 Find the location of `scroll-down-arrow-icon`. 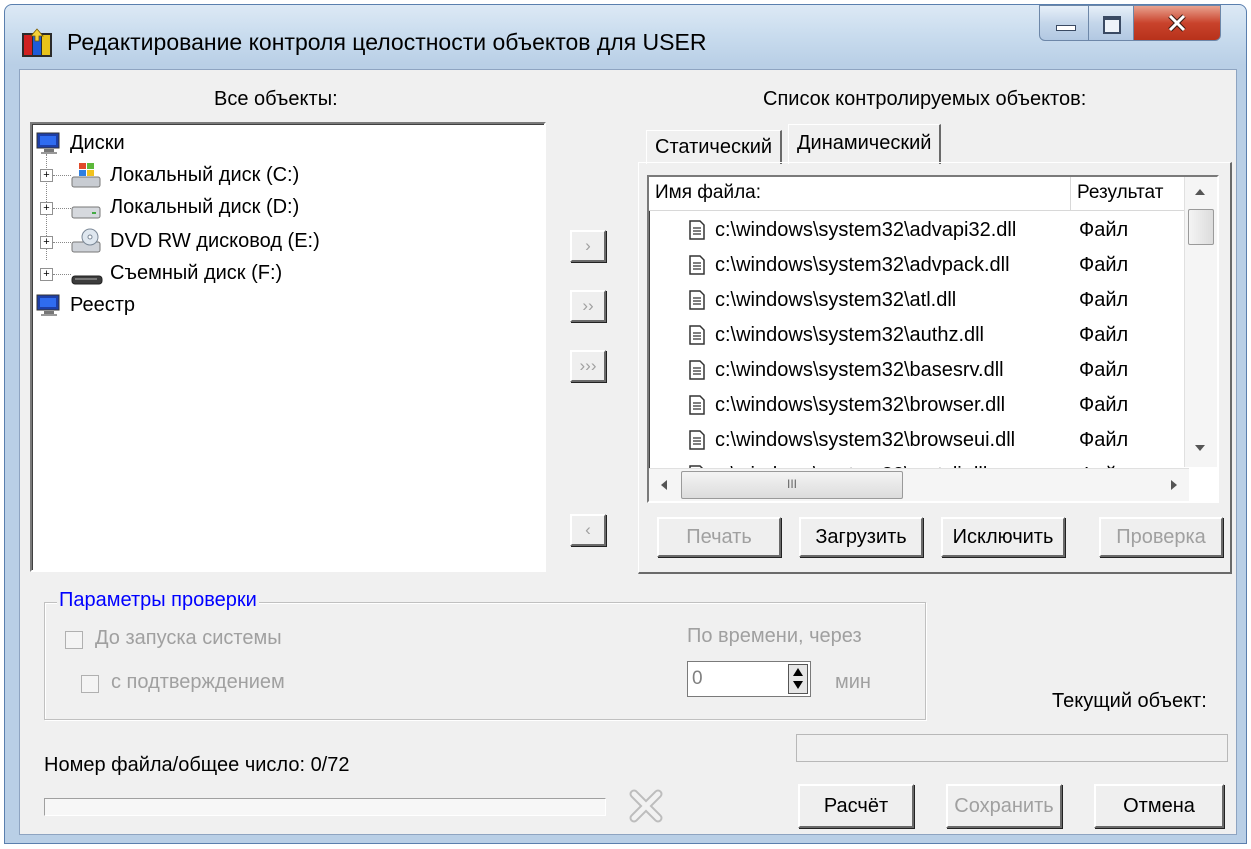

scroll-down-arrow-icon is located at coordinates (1200, 448).